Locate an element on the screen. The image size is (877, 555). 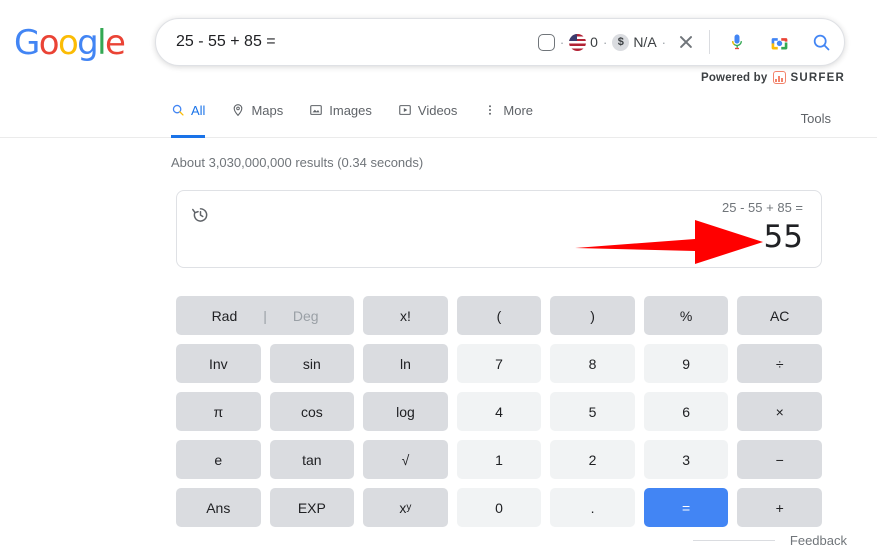
key-ln: ln is located at coordinates (405, 363).